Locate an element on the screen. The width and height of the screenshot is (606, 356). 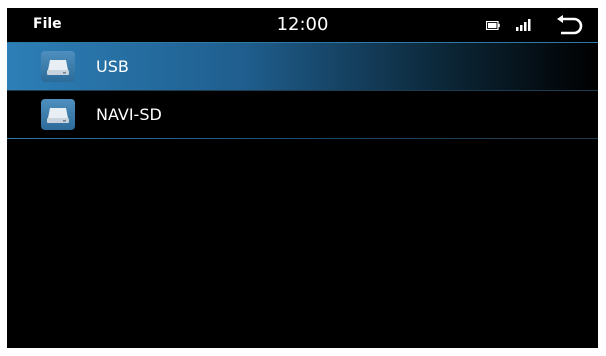
clock: 12:00 is located at coordinates (302, 24).